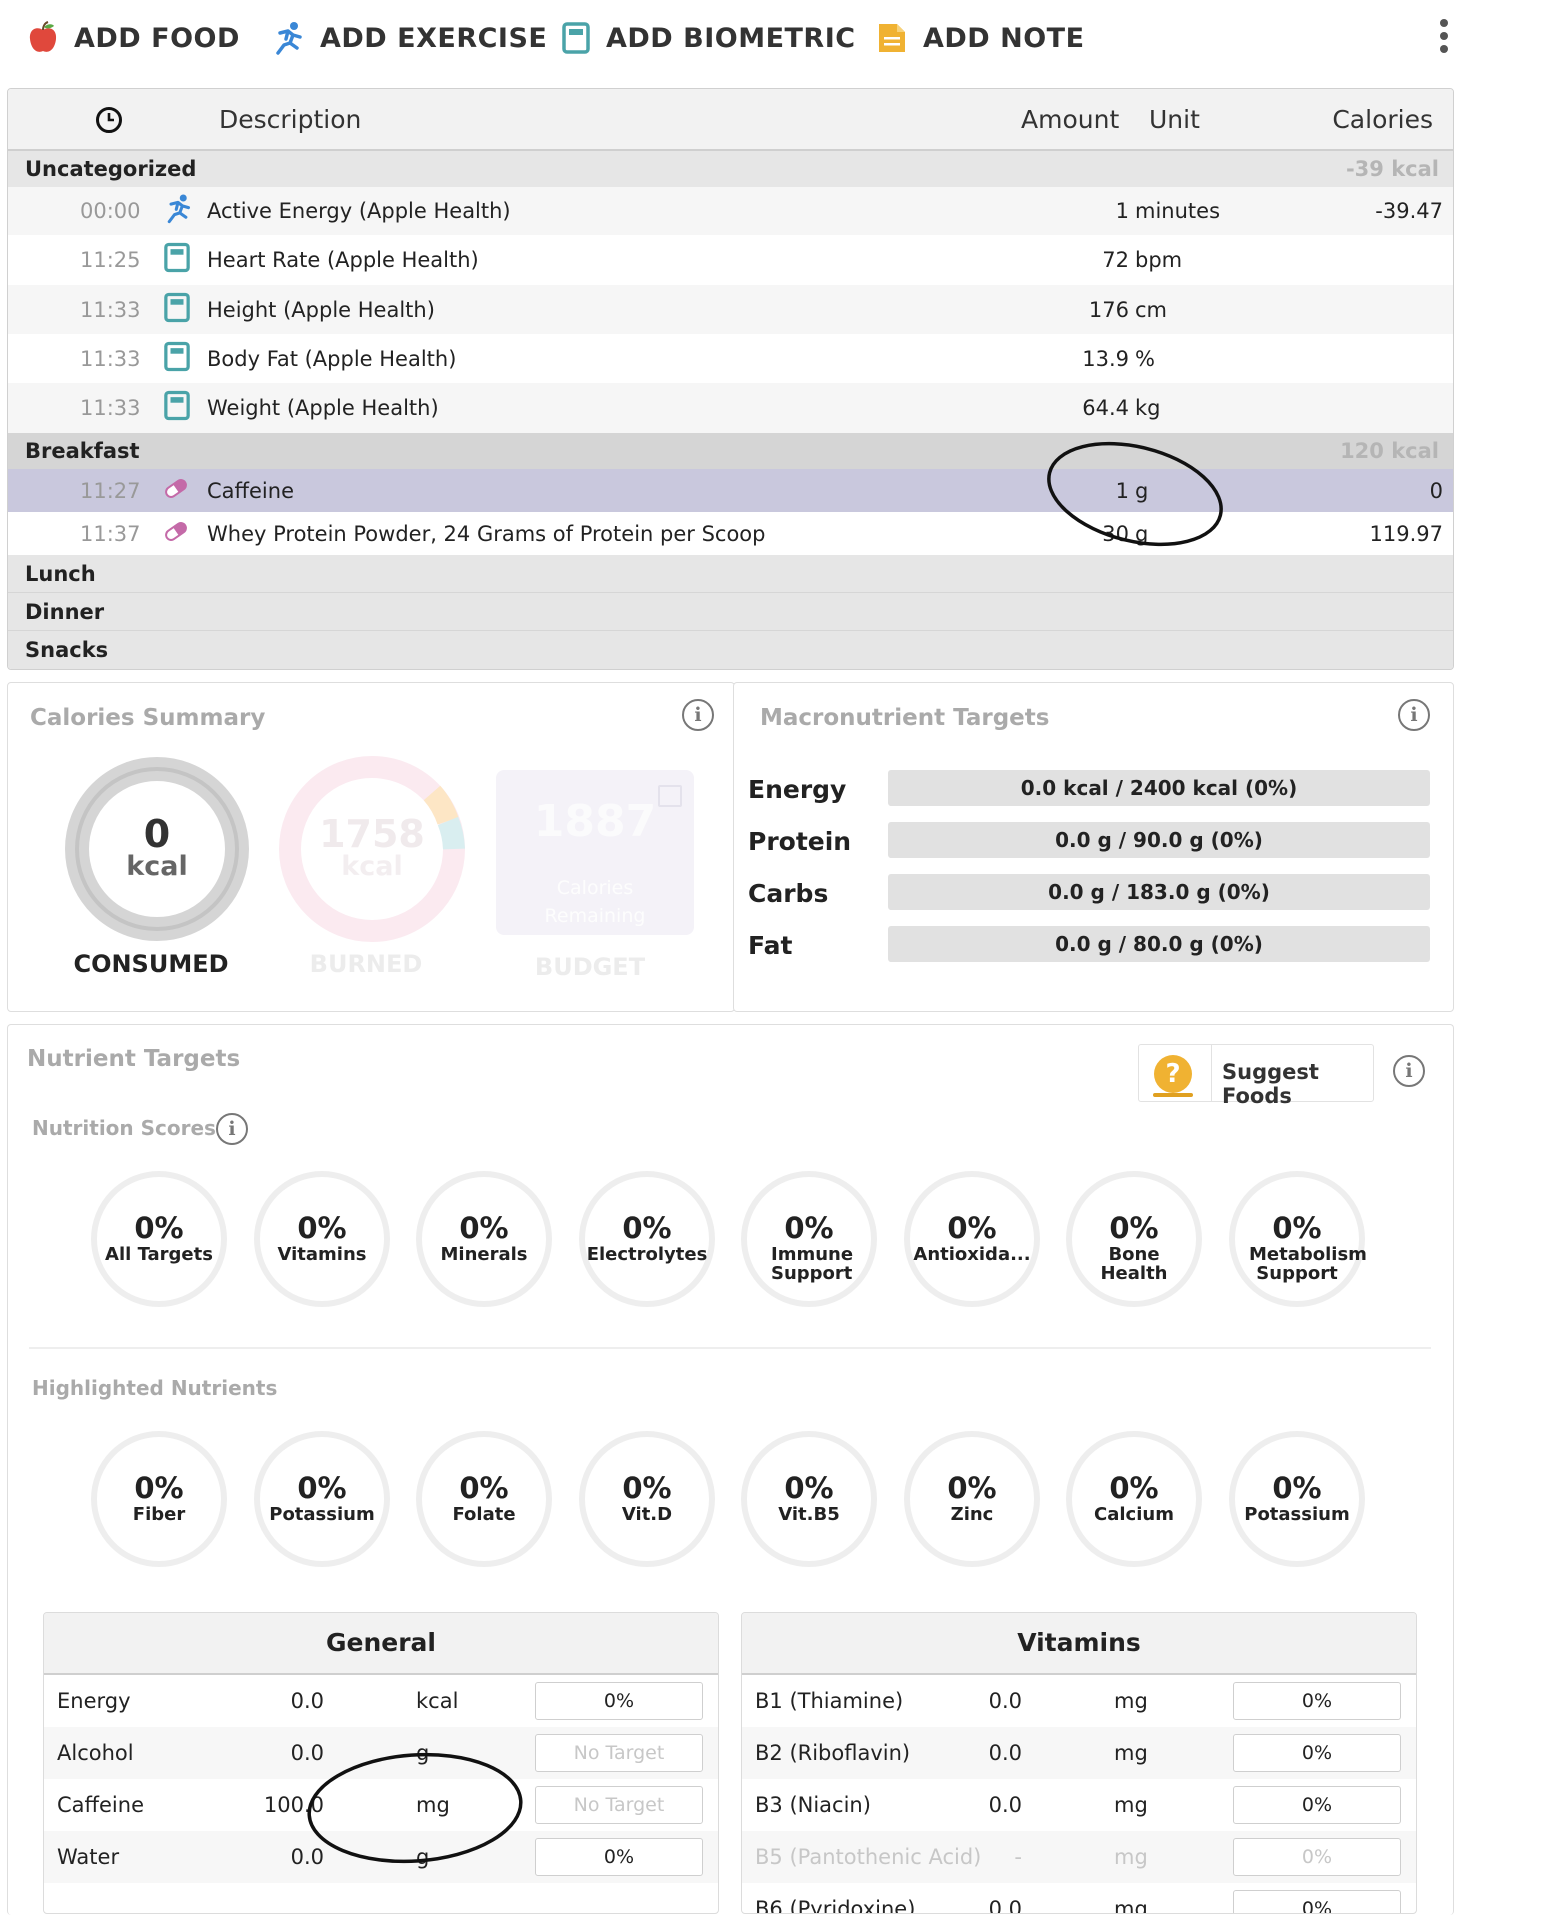  Describe the element at coordinates (323, 408) in the screenshot. I see `entry-description: Weight (Apple Health)` at that location.